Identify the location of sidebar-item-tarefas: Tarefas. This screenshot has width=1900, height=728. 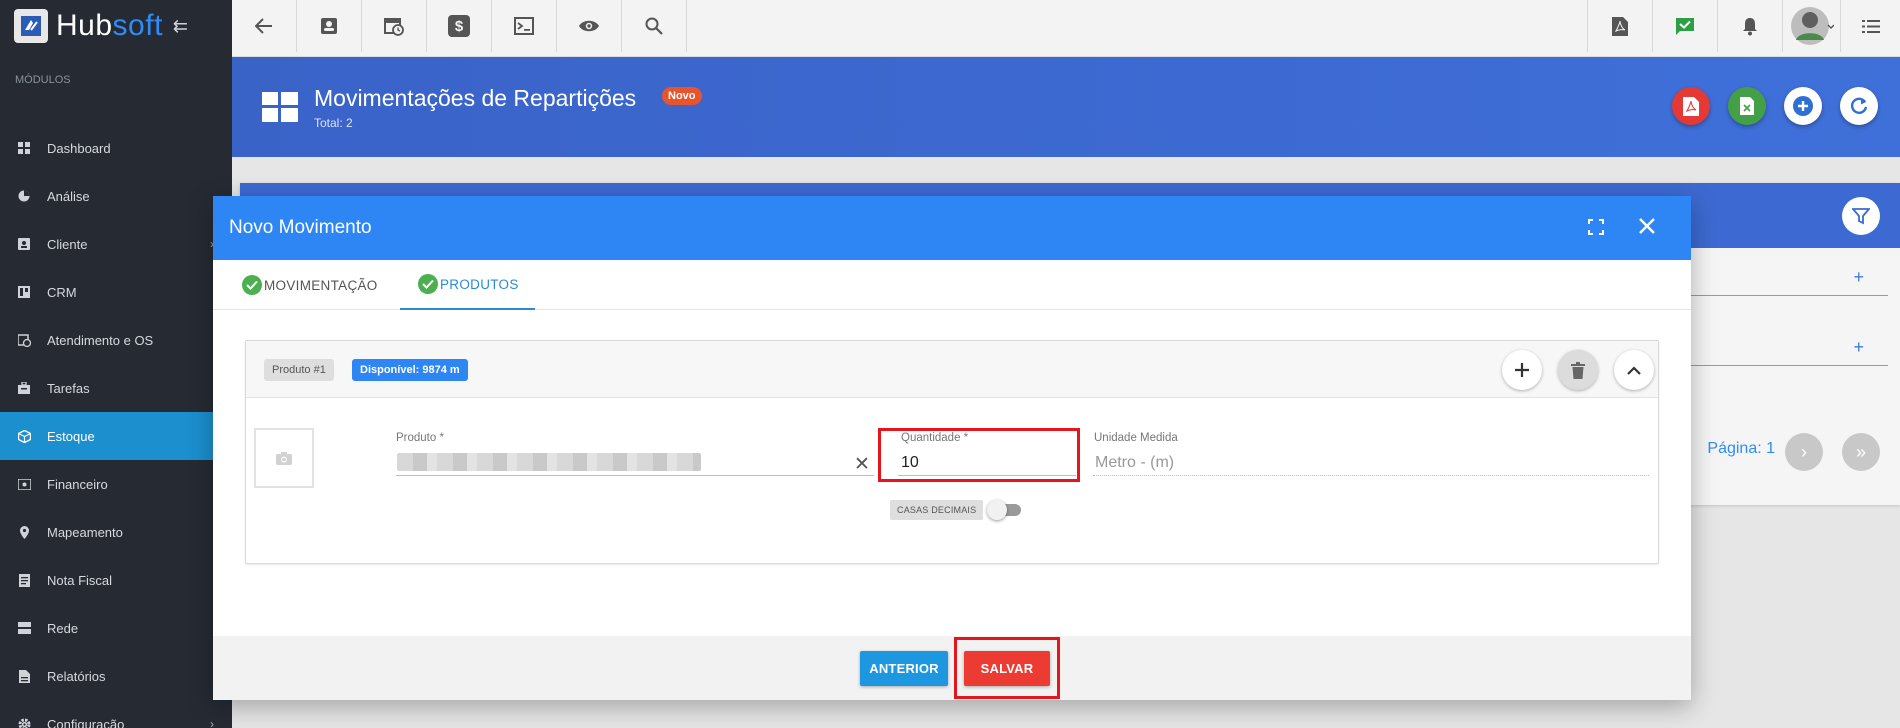
(116, 388).